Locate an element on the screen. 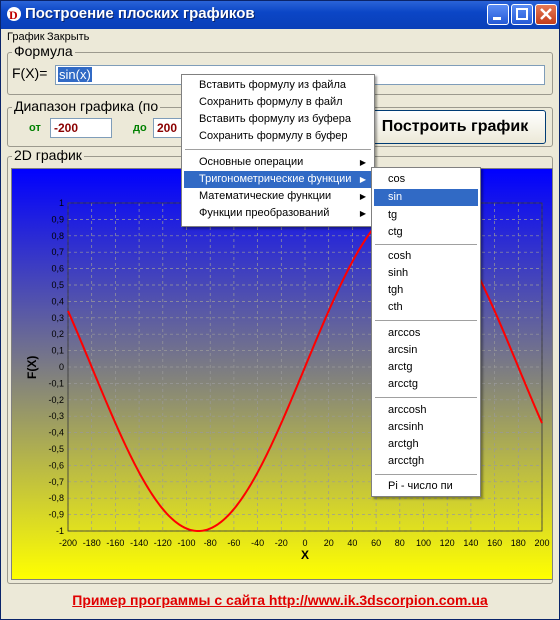  menu-item-label: Основные операции is located at coordinates (251, 162).